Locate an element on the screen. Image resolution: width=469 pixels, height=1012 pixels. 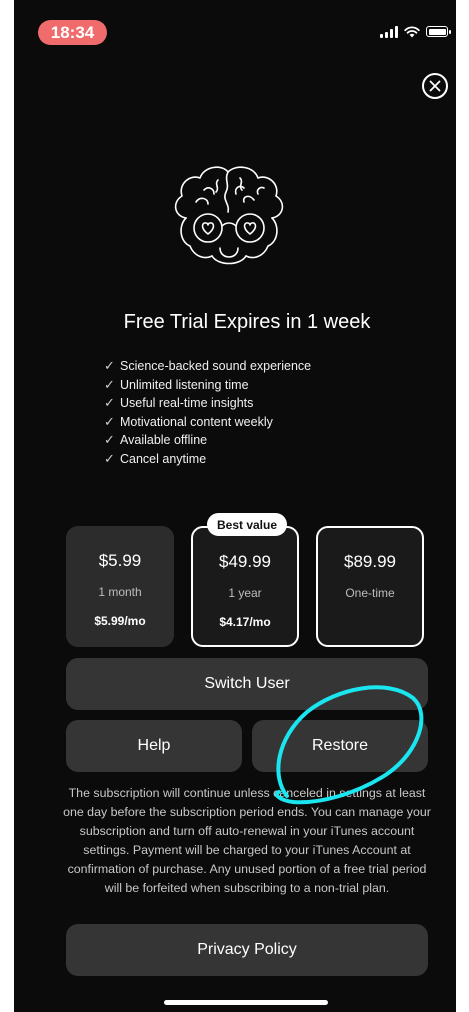
feature-item: ✓ Available offline is located at coordinates (207, 440).